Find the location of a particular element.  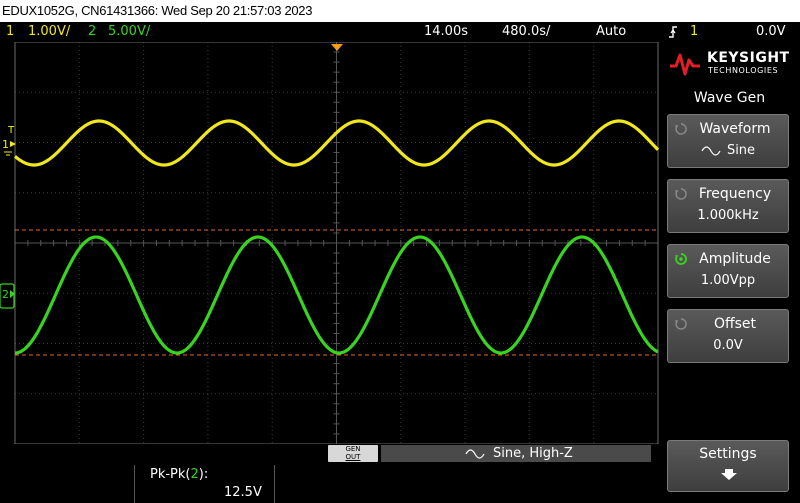

brand-name: KEYSIGHT is located at coordinates (748, 58).